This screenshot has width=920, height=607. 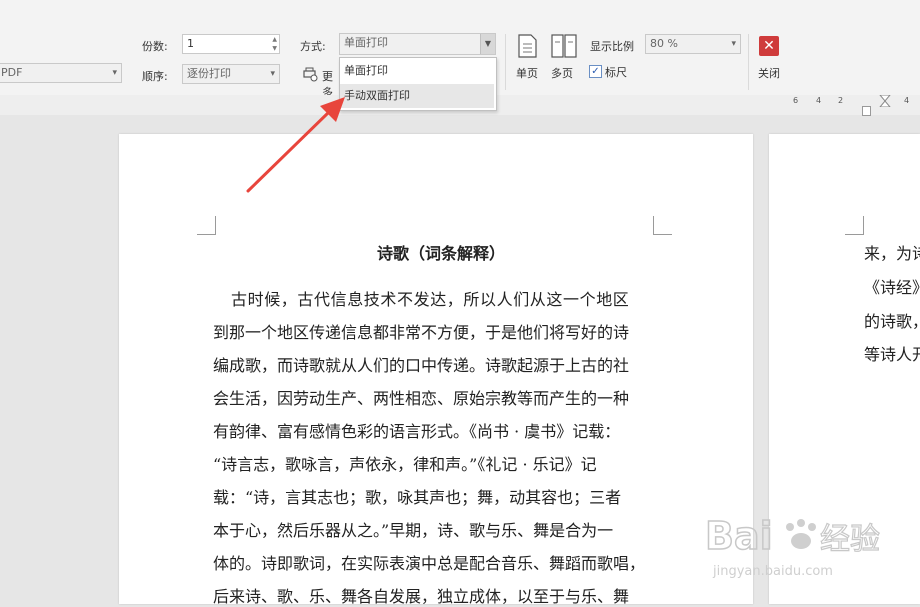 I want to click on single-page-button: 单页, so click(x=527, y=57).